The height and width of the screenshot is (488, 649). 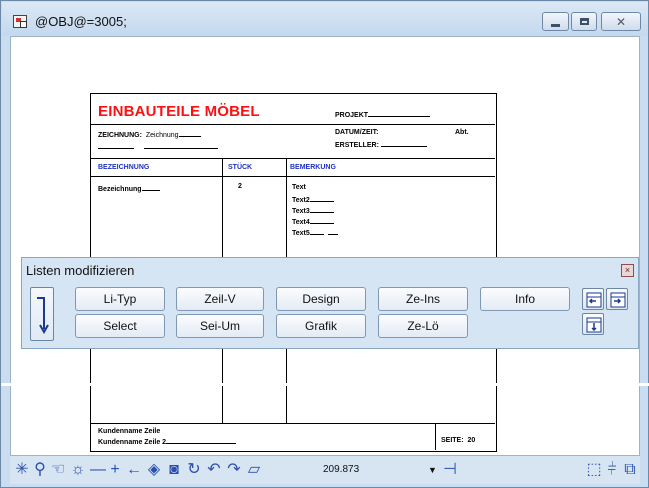 I want to click on ersteller-field: ERSTELLER:, so click(x=381, y=144).